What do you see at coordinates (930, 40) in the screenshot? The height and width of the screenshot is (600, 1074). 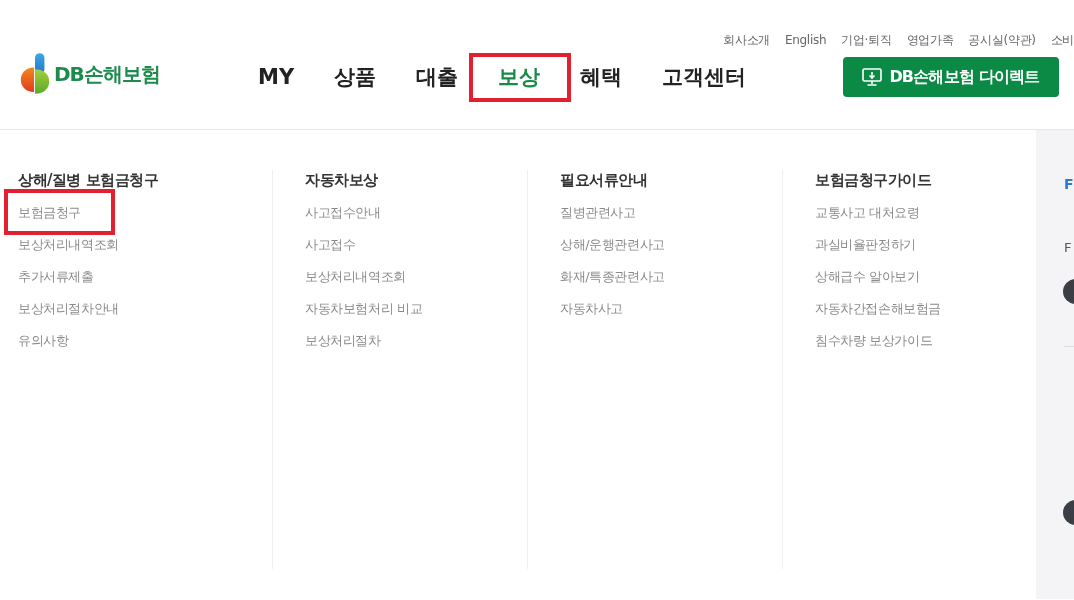 I see `utility-link: 영업가족` at bounding box center [930, 40].